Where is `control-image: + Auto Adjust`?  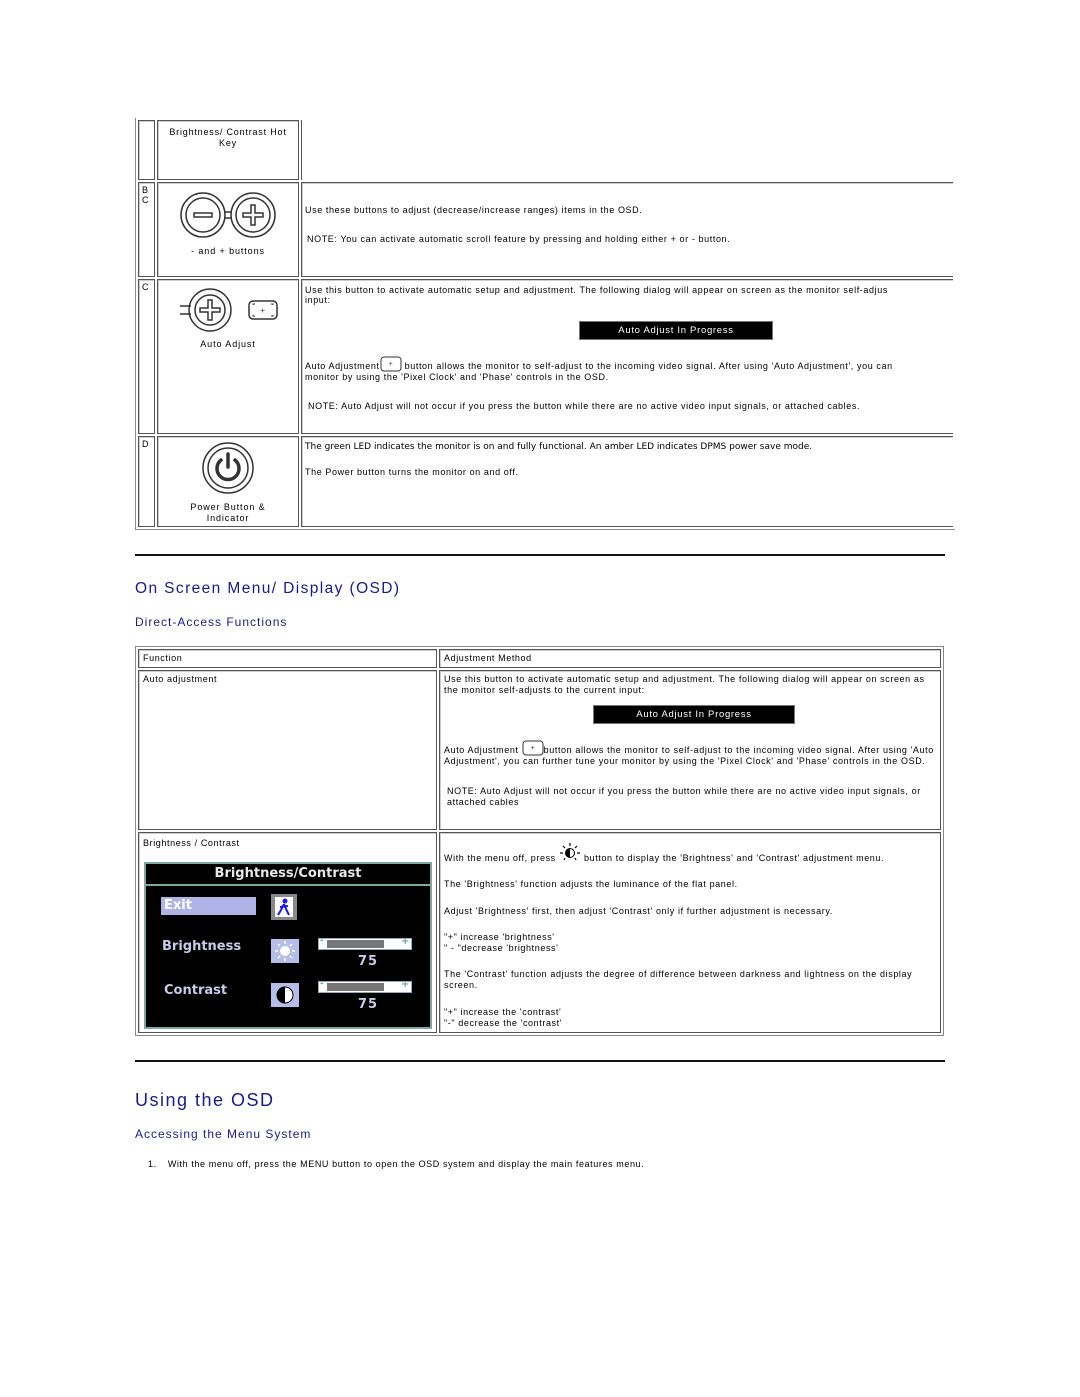 control-image: + Auto Adjust is located at coordinates (228, 356).